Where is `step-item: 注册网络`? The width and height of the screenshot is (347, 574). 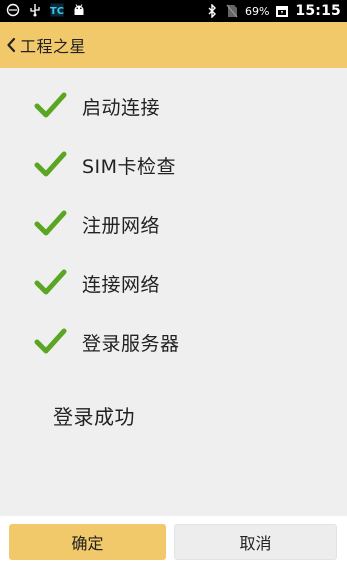 step-item: 注册网络 is located at coordinates (173, 224).